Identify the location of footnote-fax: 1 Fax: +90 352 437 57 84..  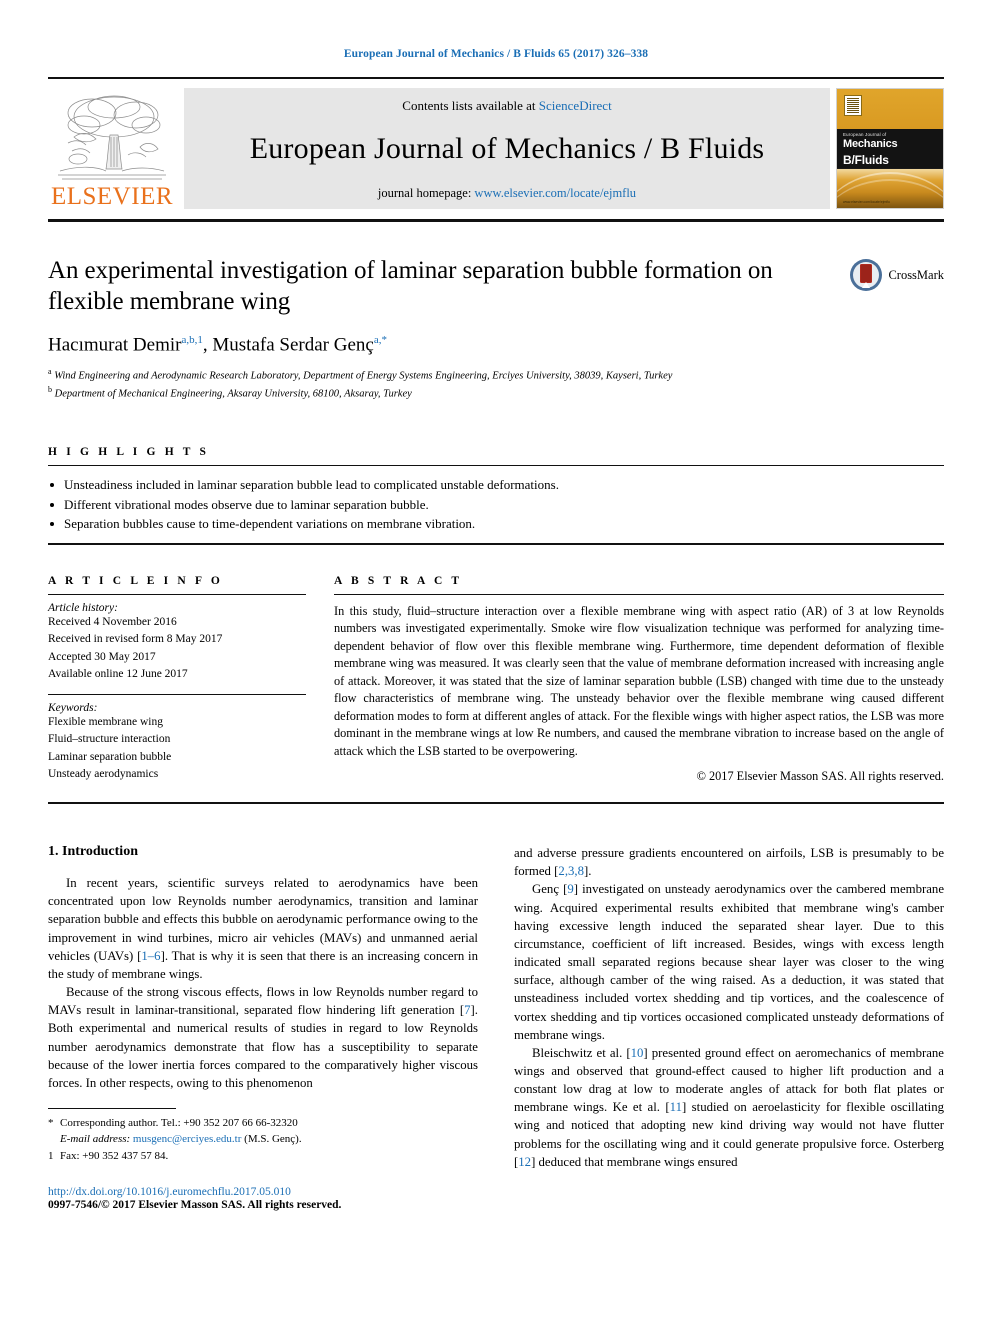
(263, 1156).